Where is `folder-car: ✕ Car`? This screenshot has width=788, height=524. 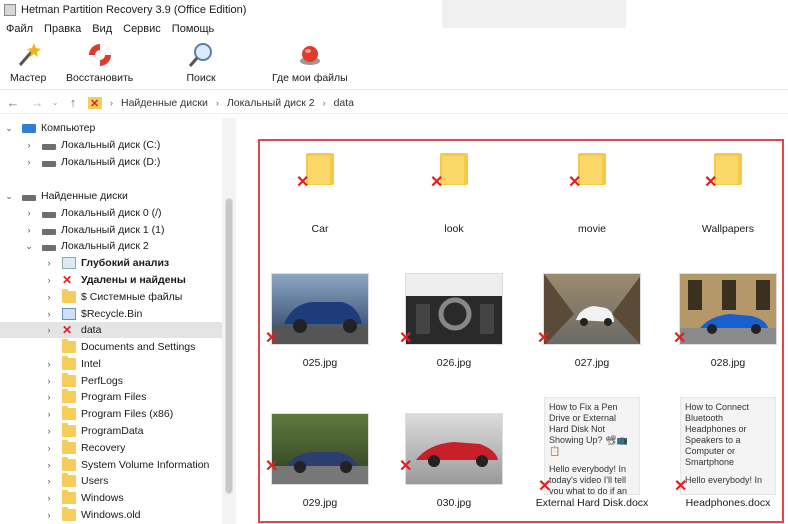 folder-car: ✕ Car is located at coordinates (320, 194).